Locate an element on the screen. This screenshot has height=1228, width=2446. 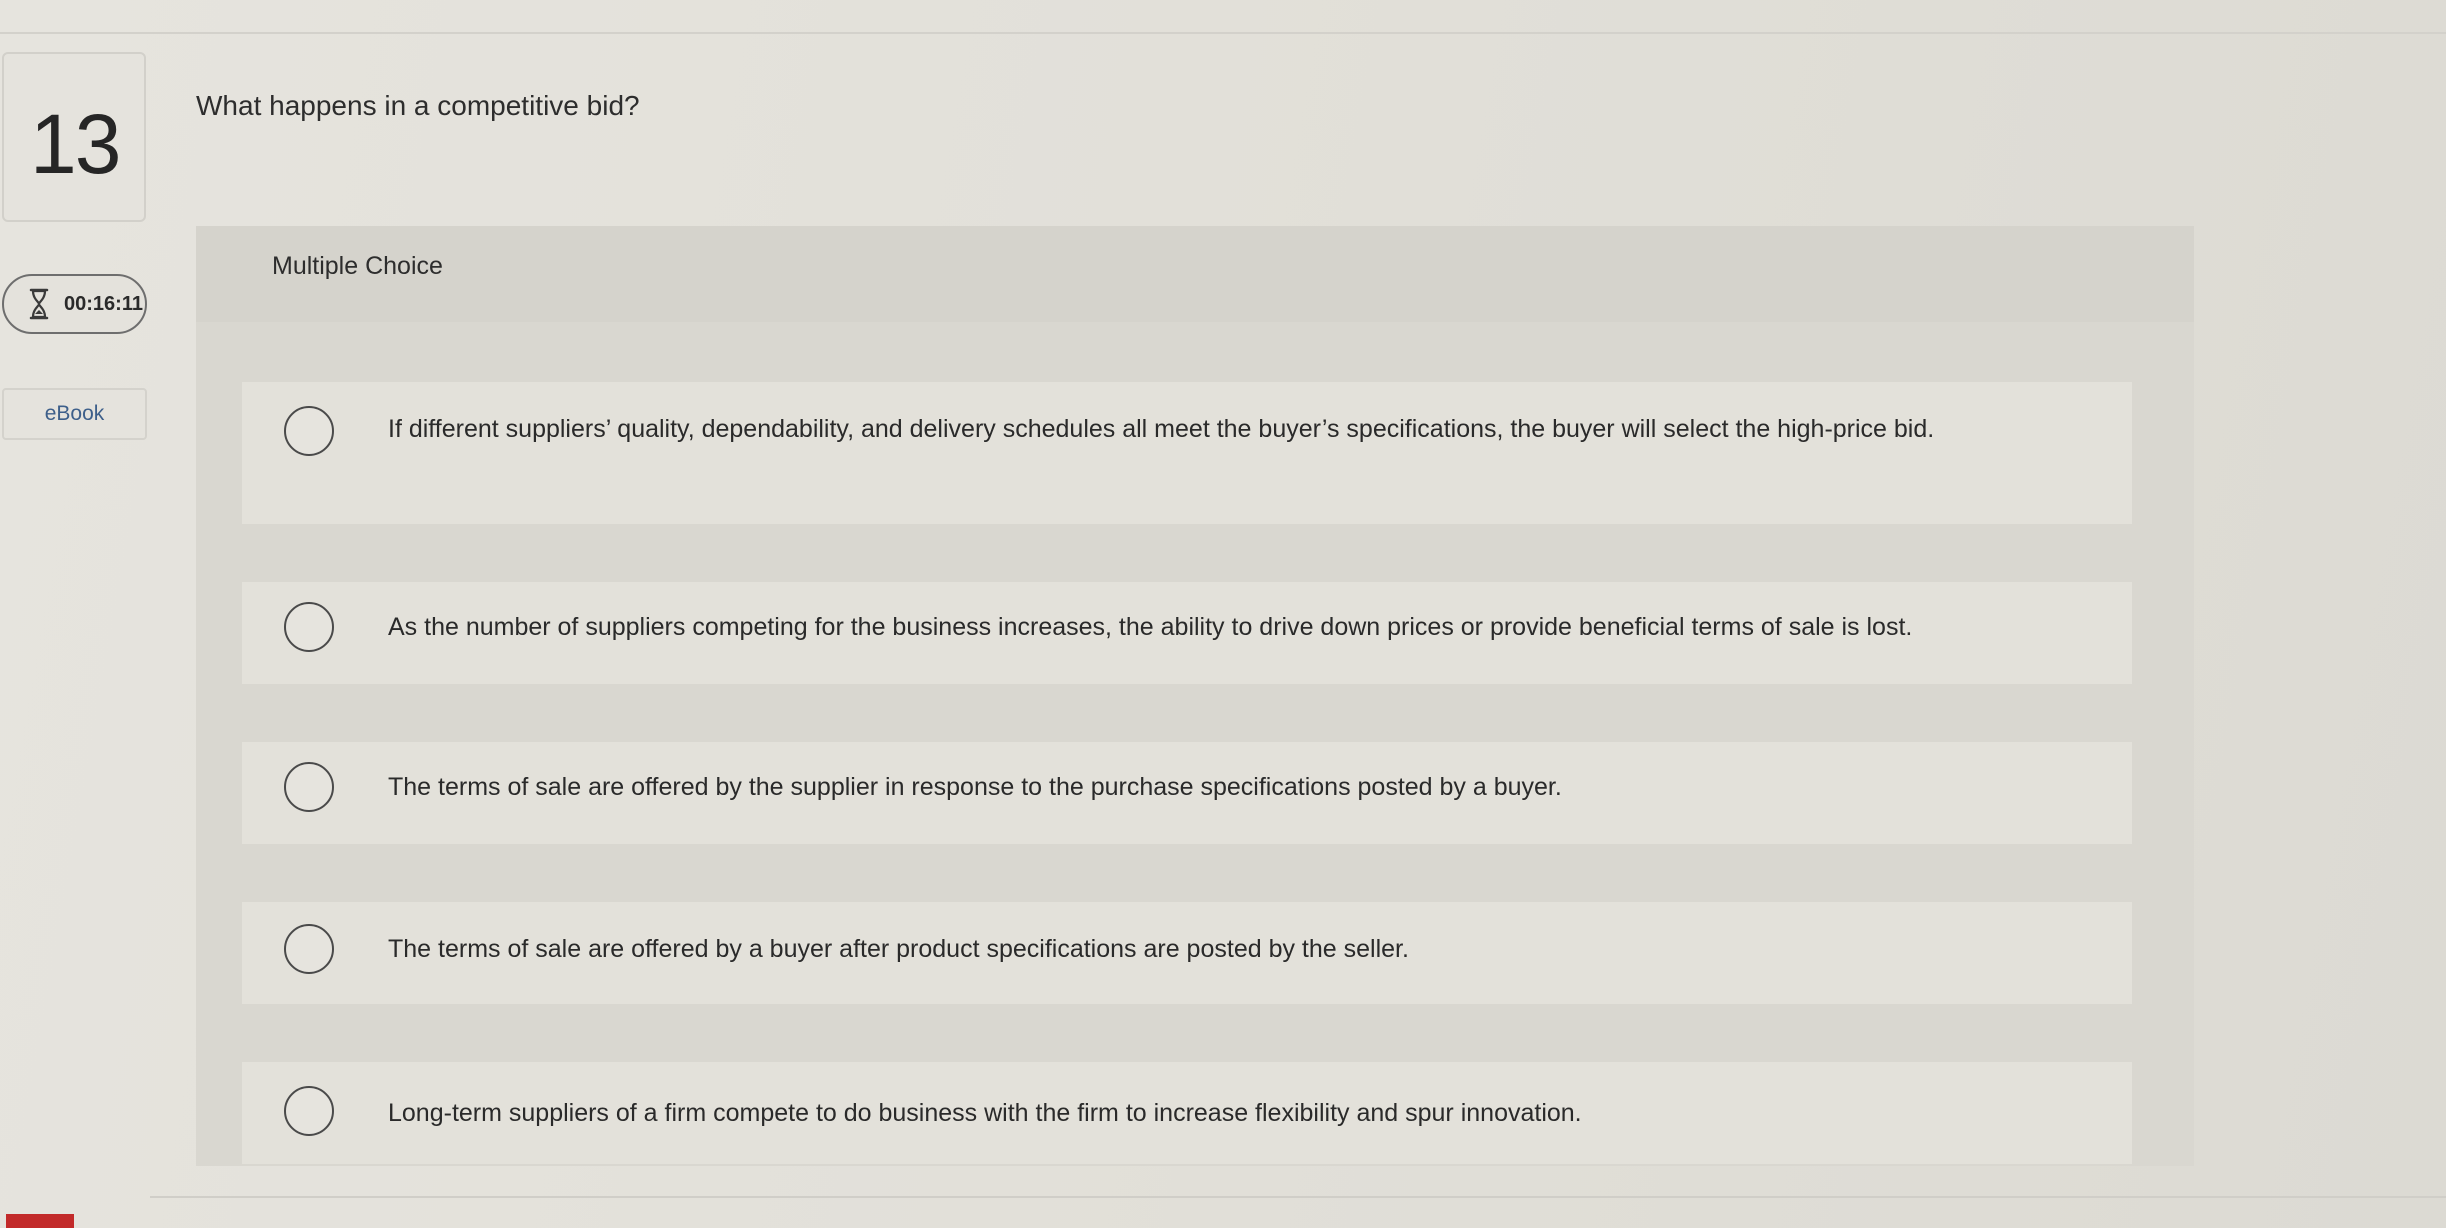
timer-value: 00:16:11 is located at coordinates (103, 303).